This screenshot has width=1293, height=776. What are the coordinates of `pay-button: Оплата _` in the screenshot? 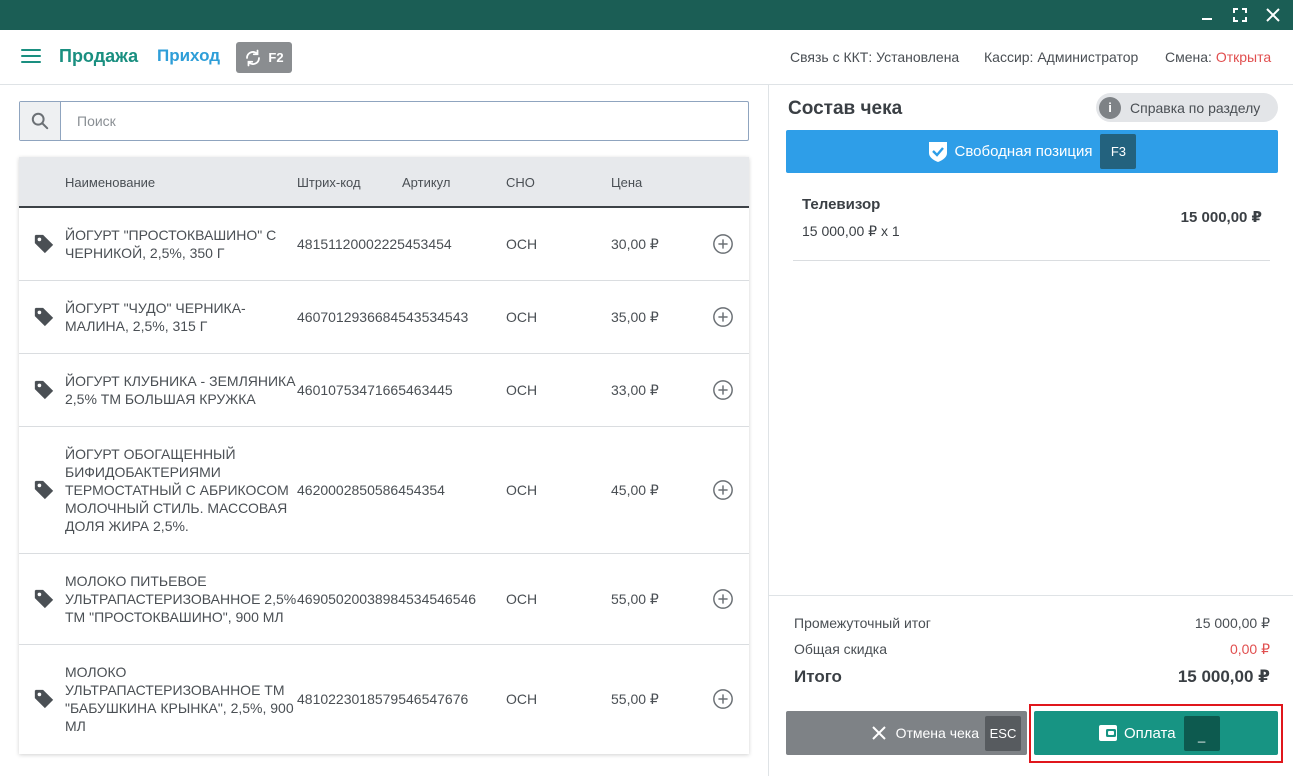 It's located at (1156, 733).